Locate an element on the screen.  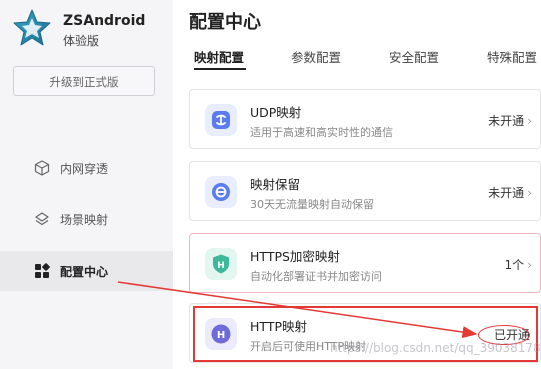
cube-icon is located at coordinates (42, 168).